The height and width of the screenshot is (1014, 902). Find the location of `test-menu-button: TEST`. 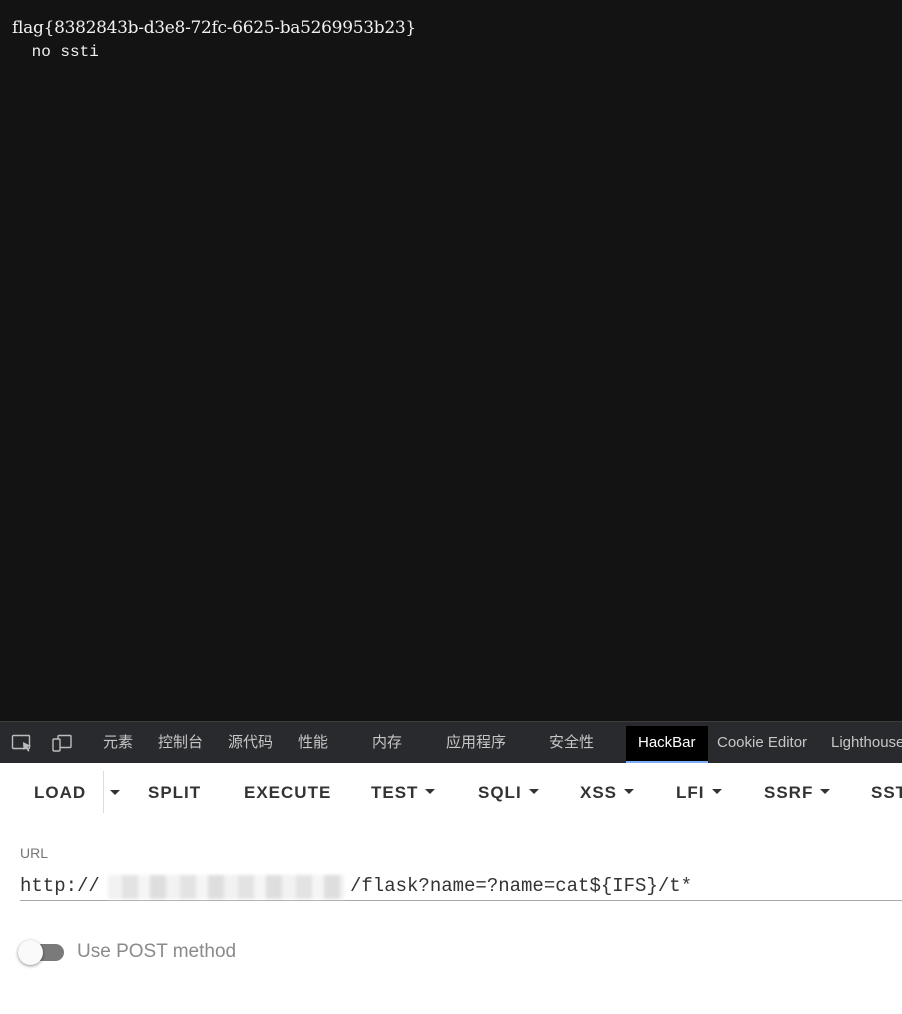

test-menu-button: TEST is located at coordinates (403, 793).